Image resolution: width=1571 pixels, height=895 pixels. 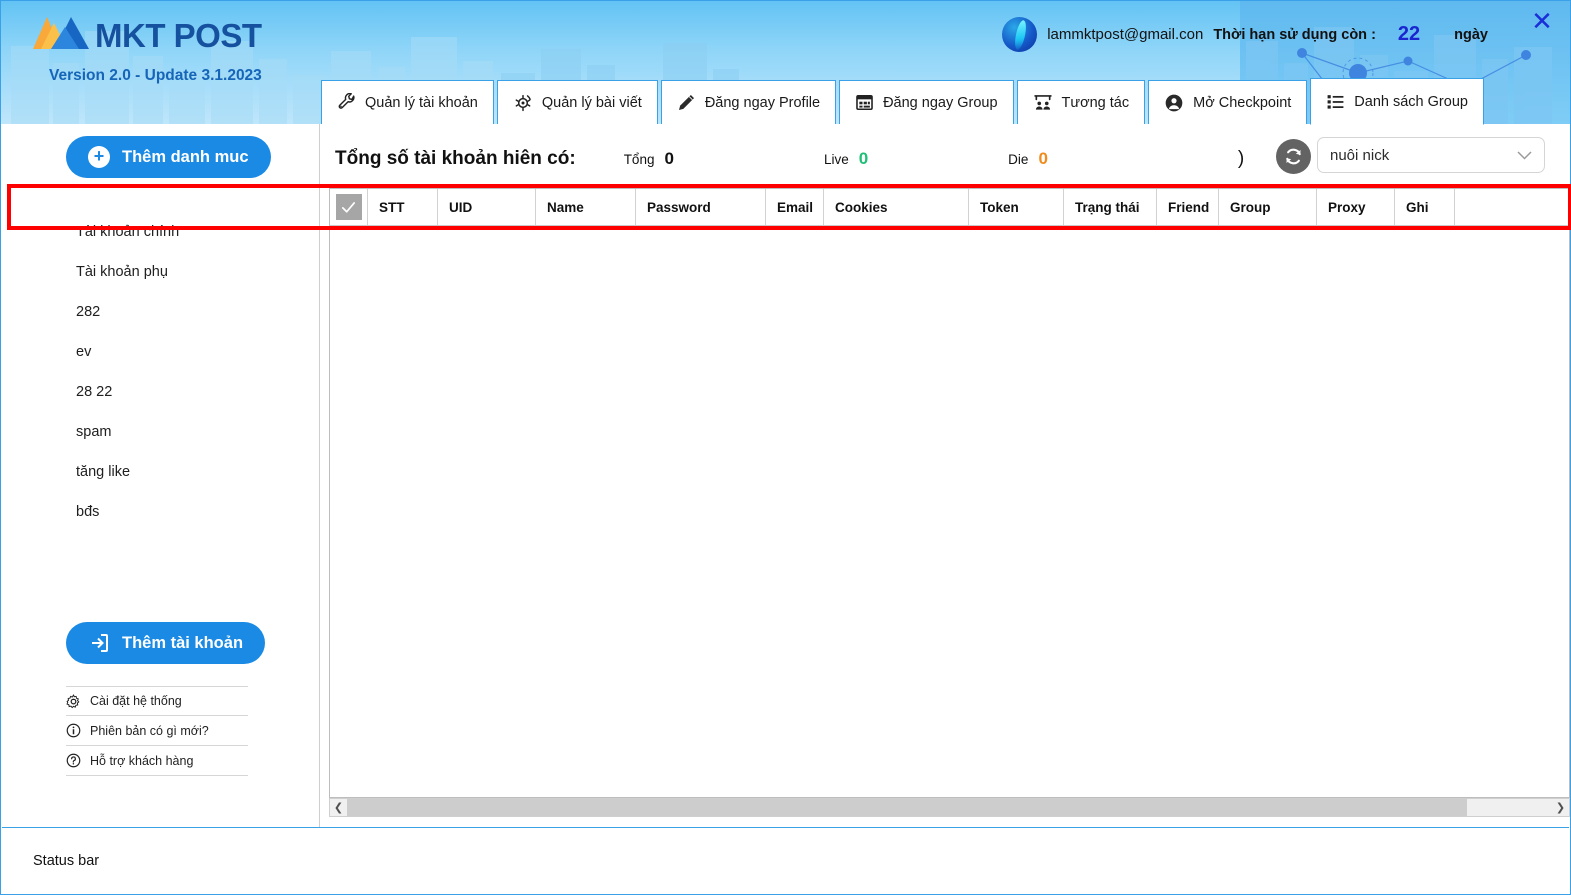 I want to click on wrench-icon, so click(x=346, y=102).